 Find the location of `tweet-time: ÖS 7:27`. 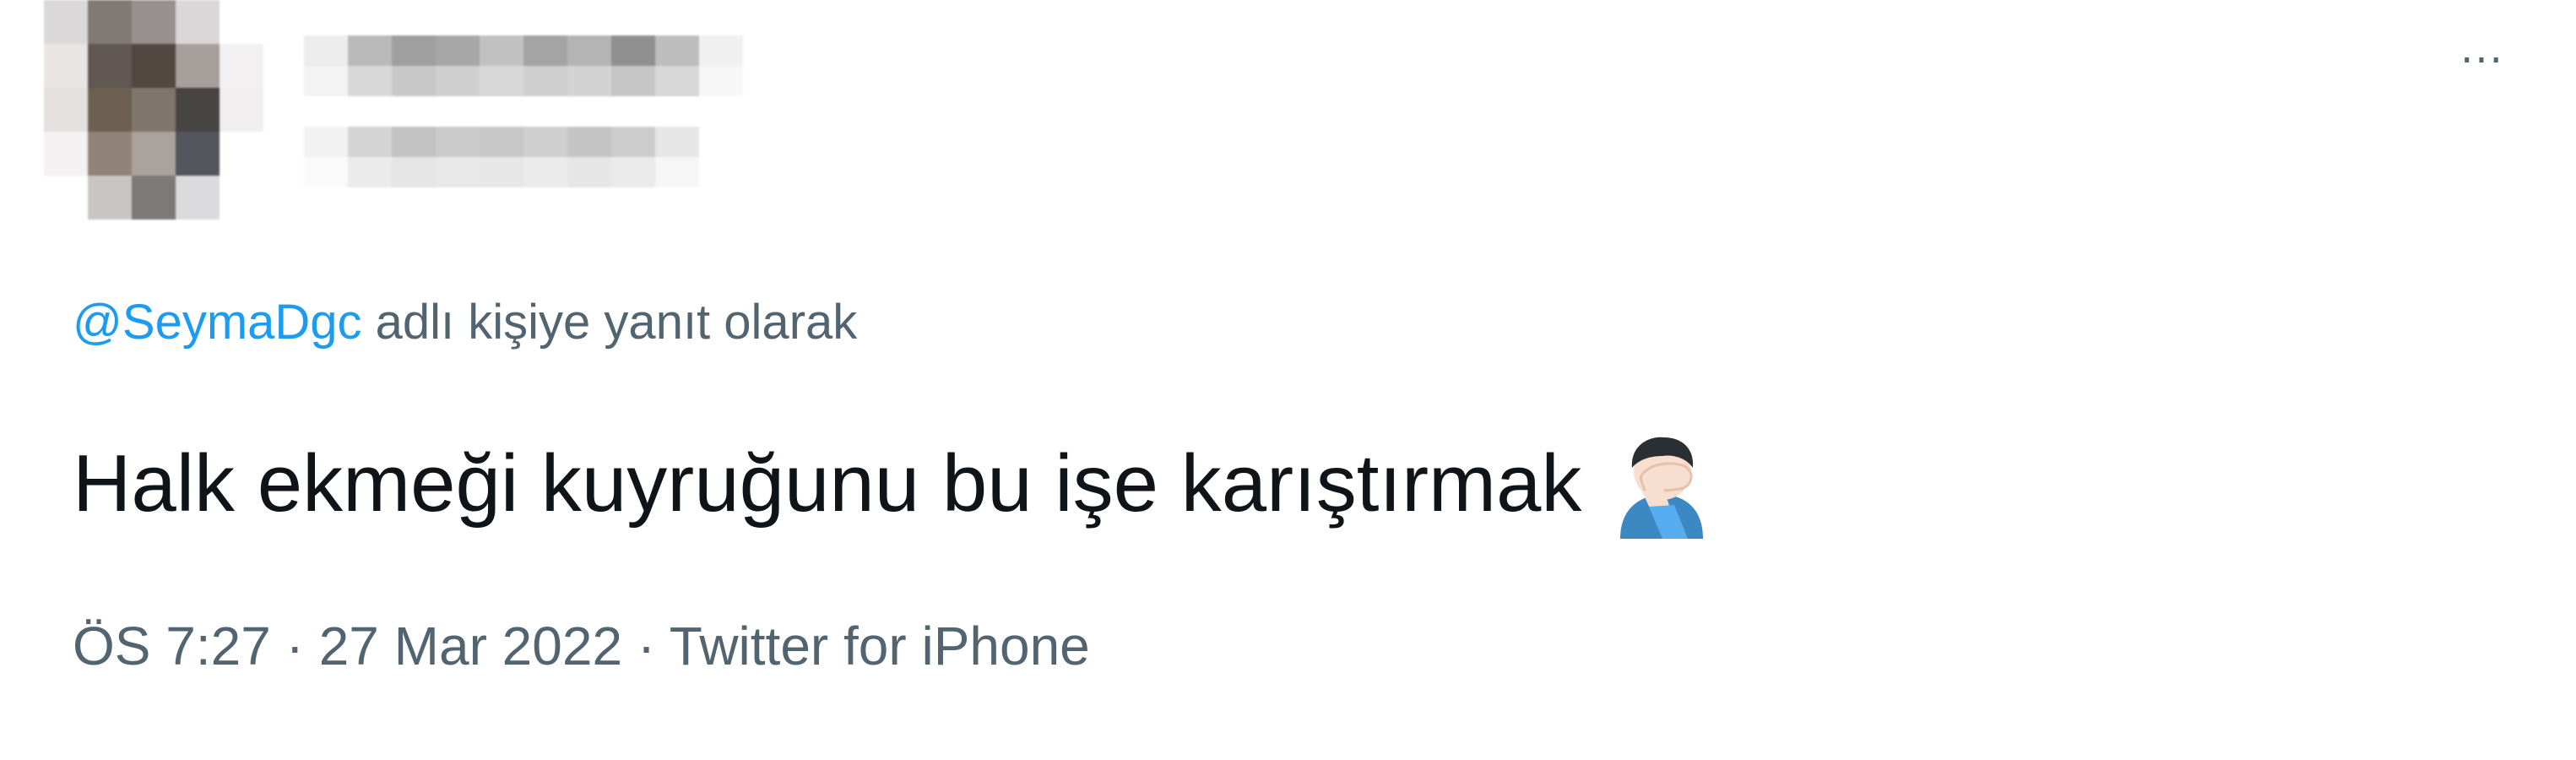

tweet-time: ÖS 7:27 is located at coordinates (172, 646).